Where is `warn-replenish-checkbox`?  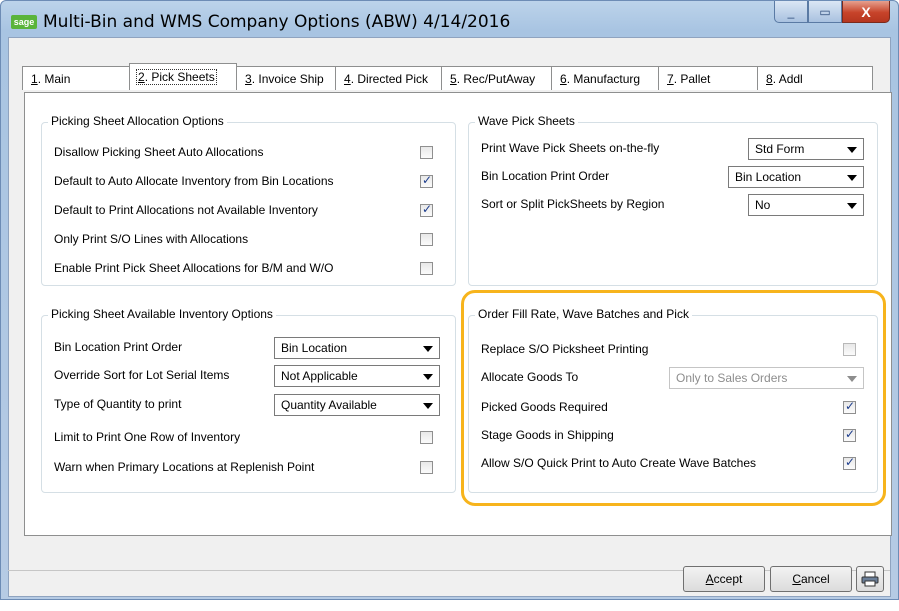 warn-replenish-checkbox is located at coordinates (426, 467).